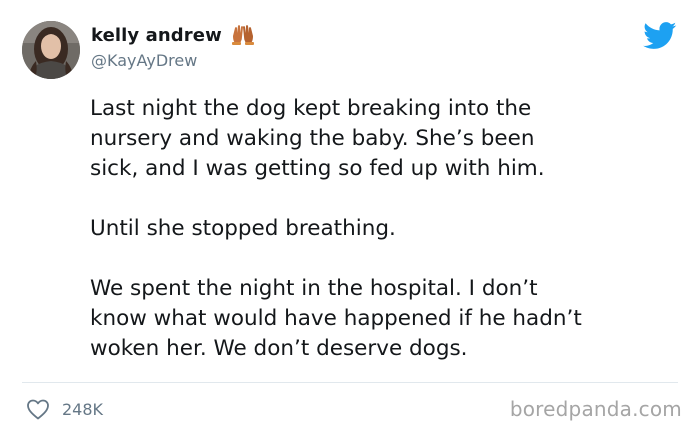 This screenshot has height=435, width=700. Describe the element at coordinates (595, 409) in the screenshot. I see `watermark: boredpanda.com` at that location.